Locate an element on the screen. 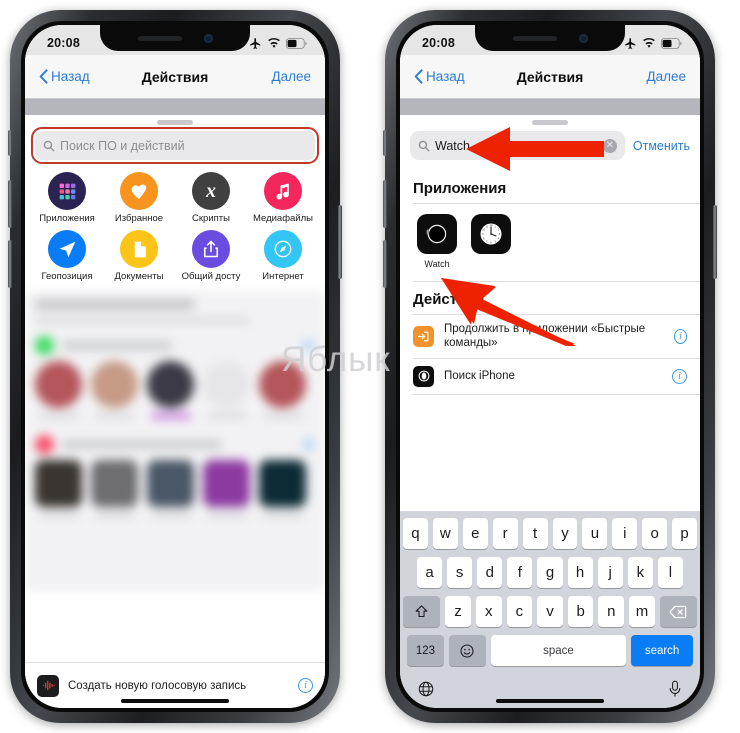 This screenshot has height=733, width=740. grid-item-media: Медиафайлы is located at coordinates (283, 198).